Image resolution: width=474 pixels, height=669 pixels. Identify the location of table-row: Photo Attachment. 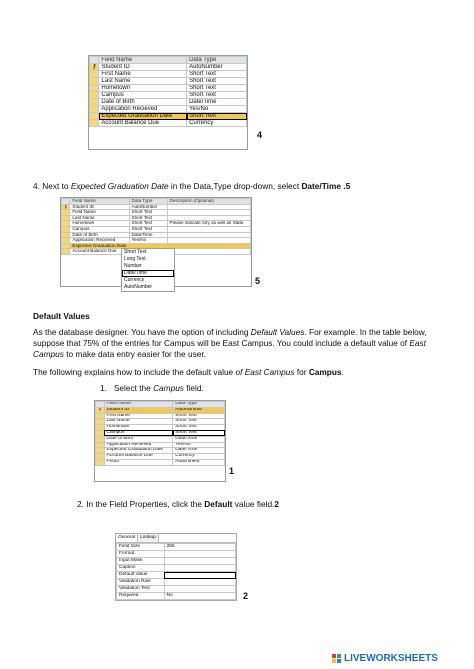
(160, 462).